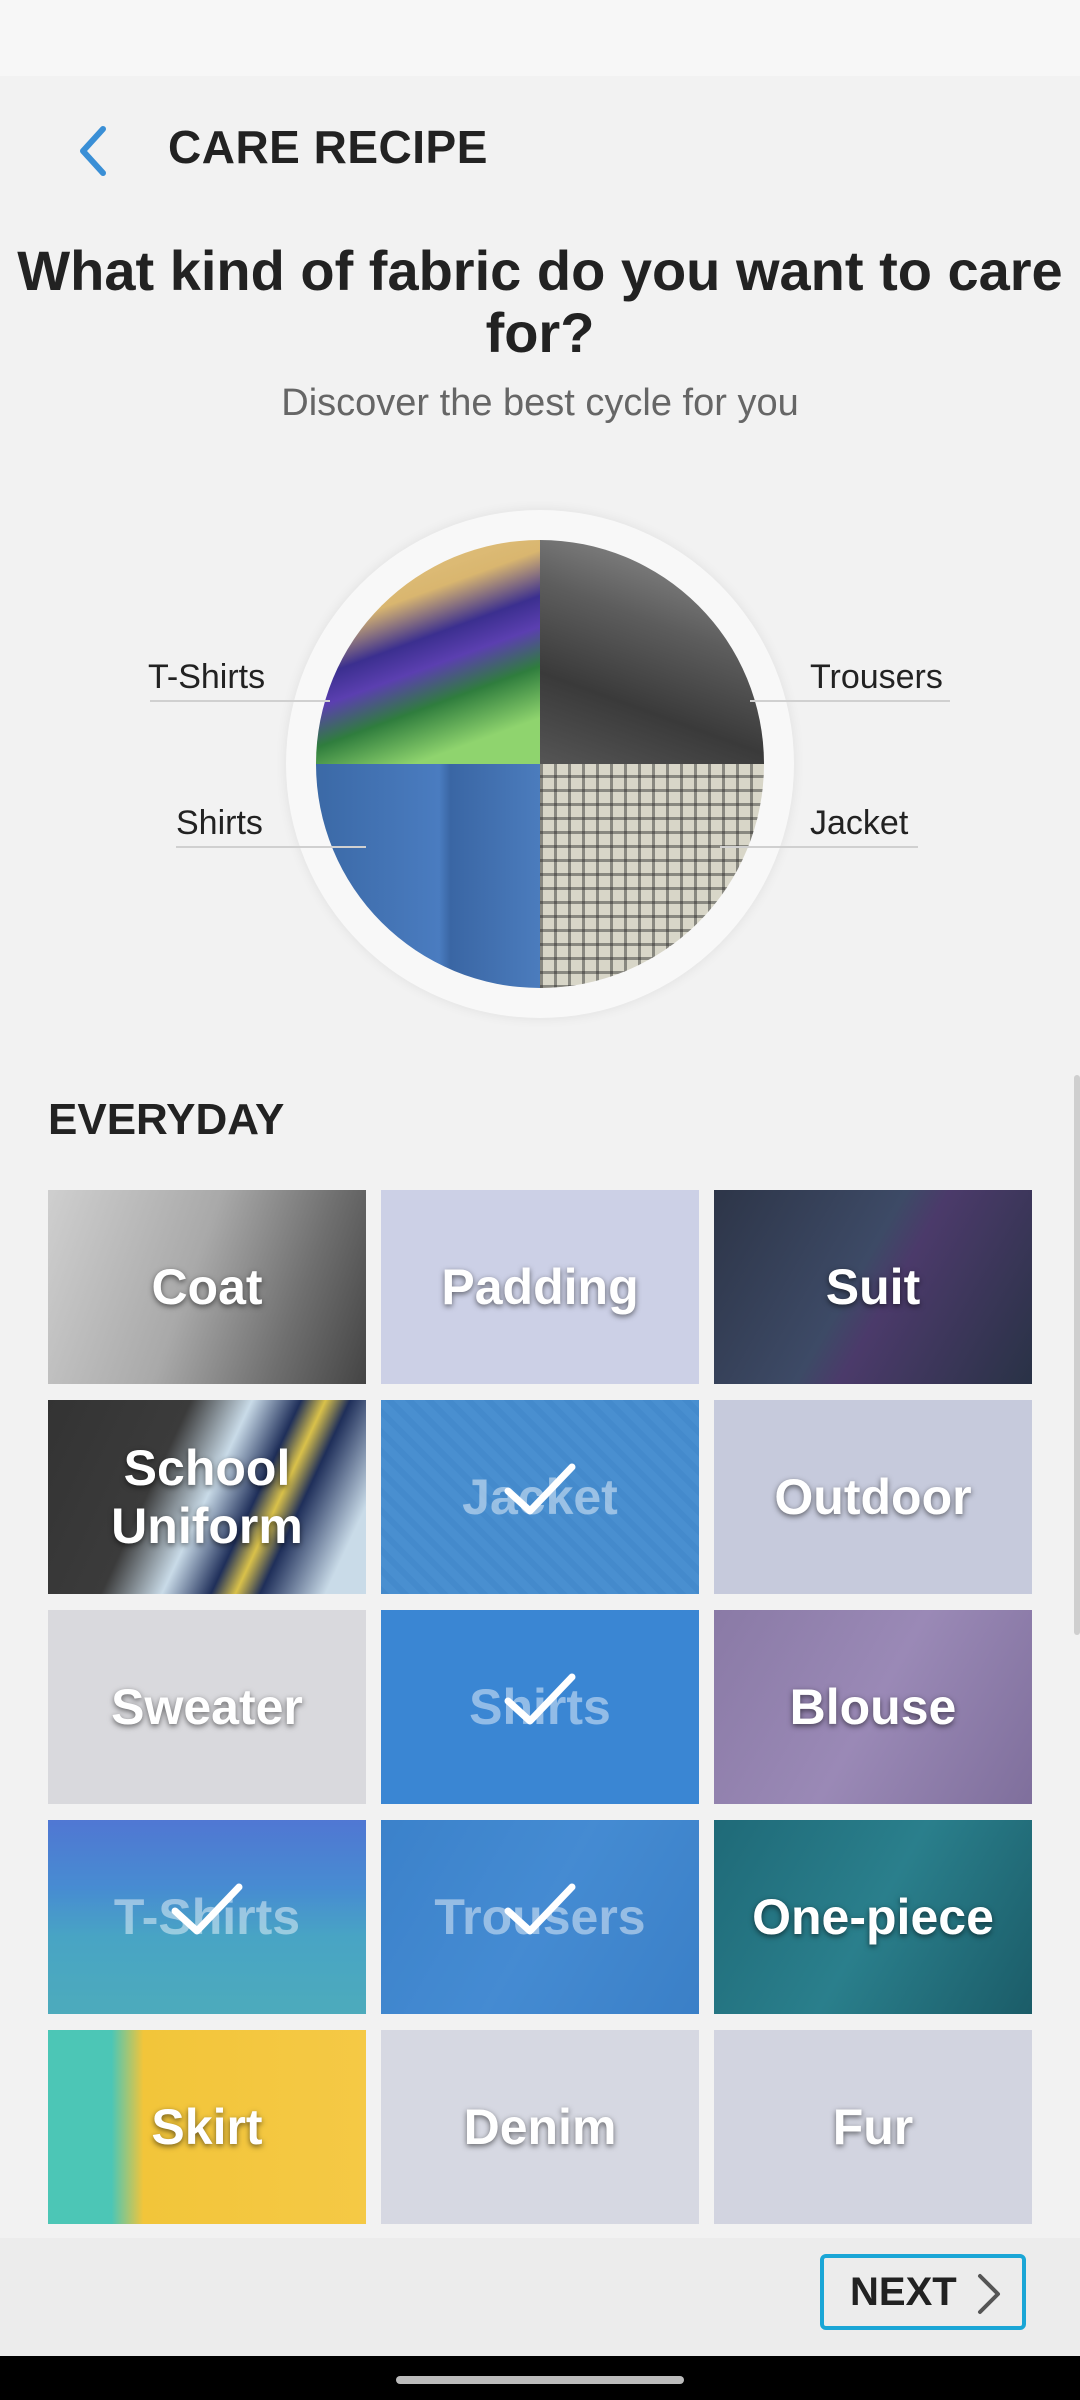 The height and width of the screenshot is (2400, 1080). Describe the element at coordinates (652, 876) in the screenshot. I see `jacket-quadrant` at that location.